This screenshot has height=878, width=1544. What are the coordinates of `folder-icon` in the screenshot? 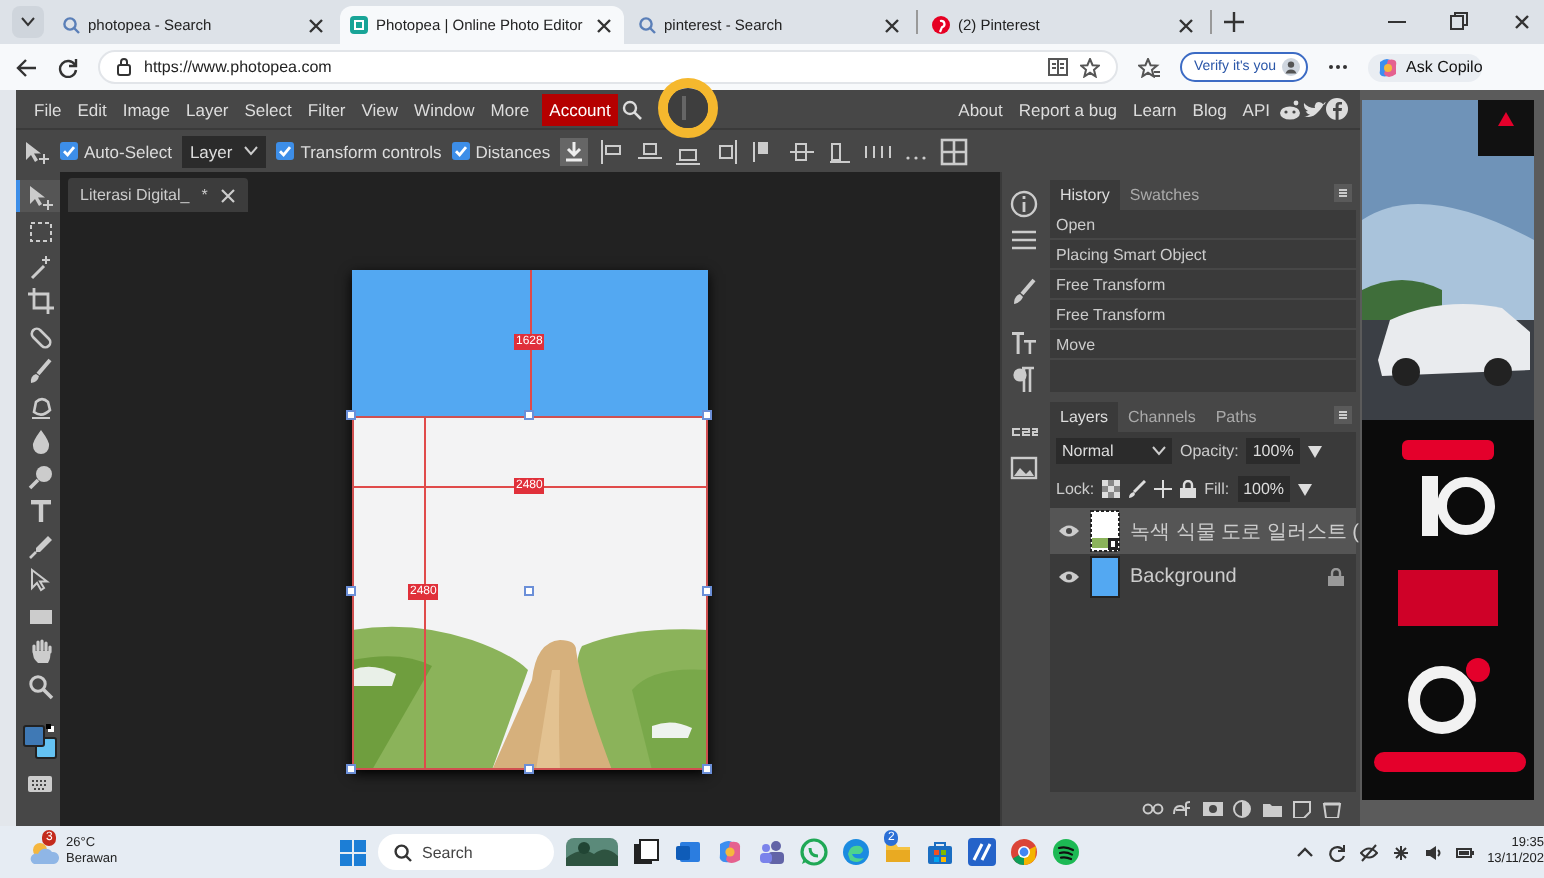 It's located at (1273, 809).